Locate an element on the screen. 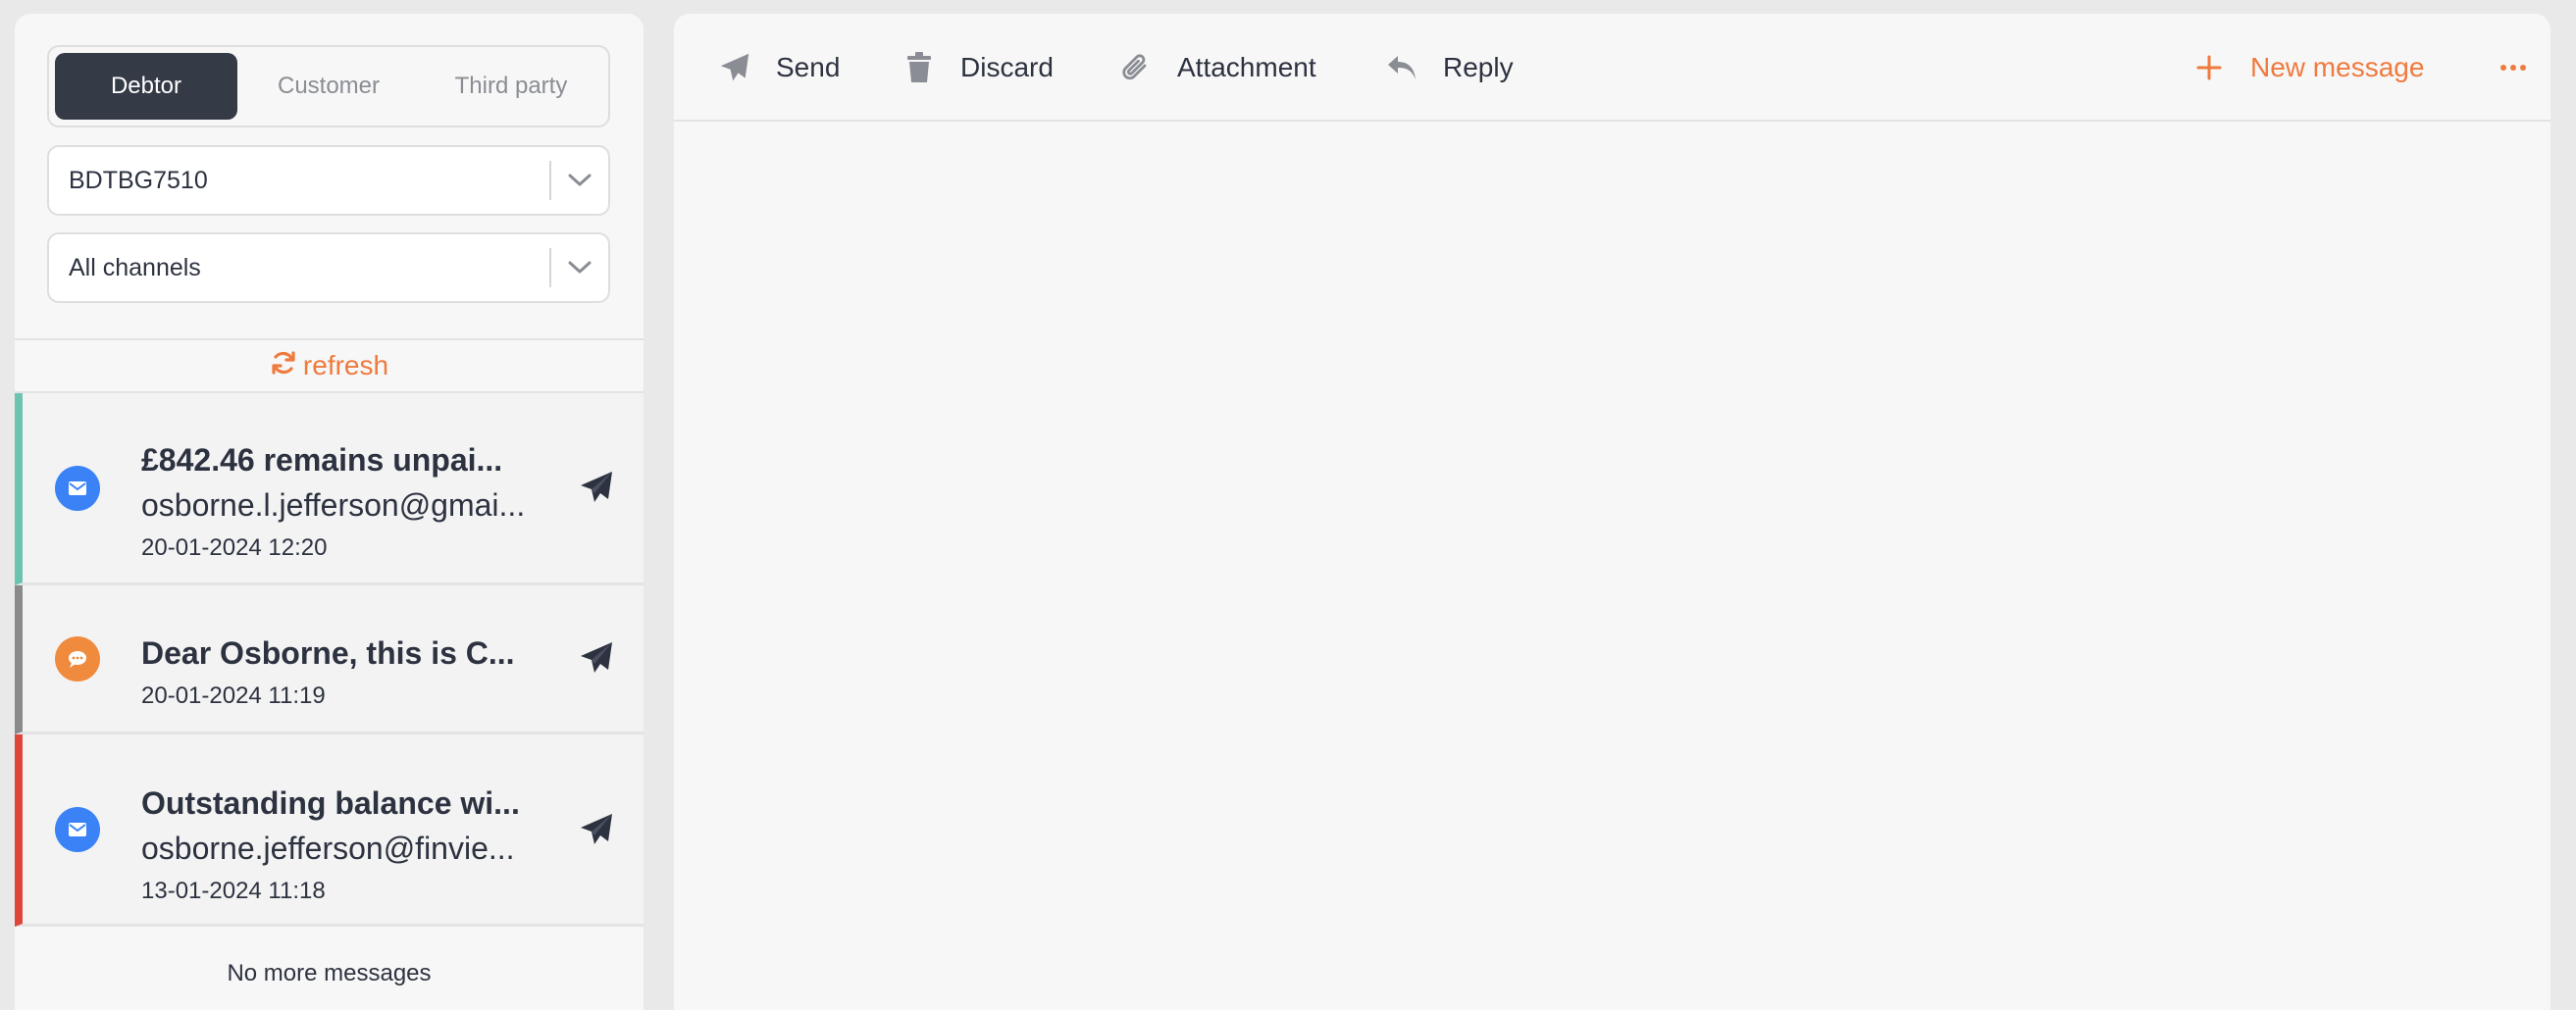  reply-icon is located at coordinates (1401, 67).